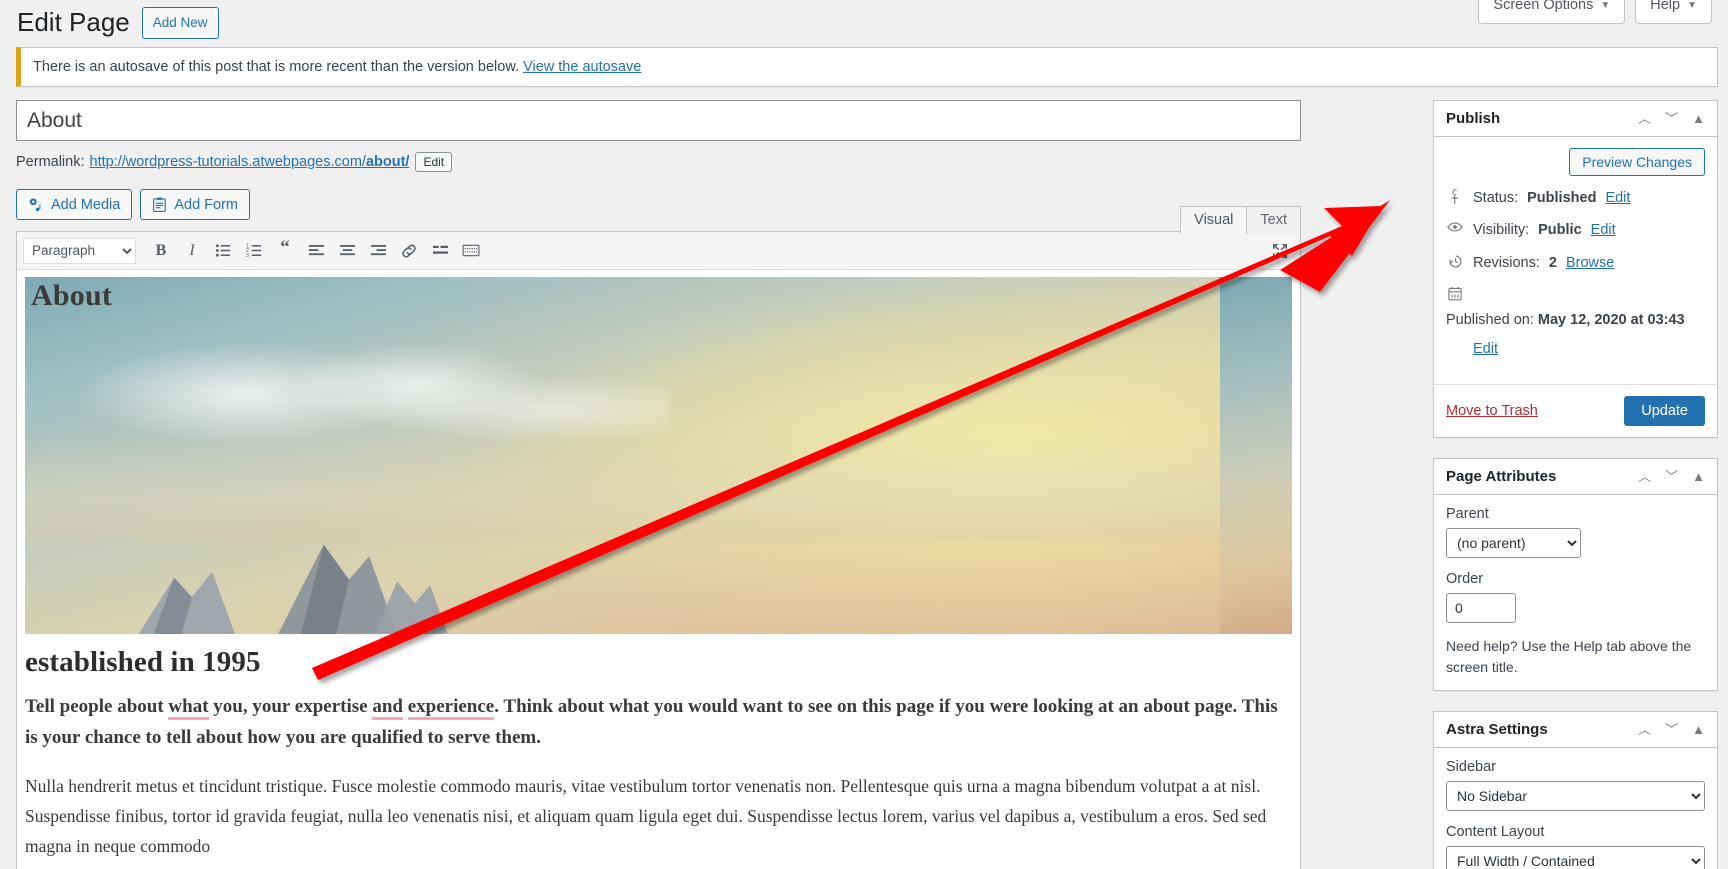 The height and width of the screenshot is (869, 1728). What do you see at coordinates (36, 205) in the screenshot?
I see `camera-icon` at bounding box center [36, 205].